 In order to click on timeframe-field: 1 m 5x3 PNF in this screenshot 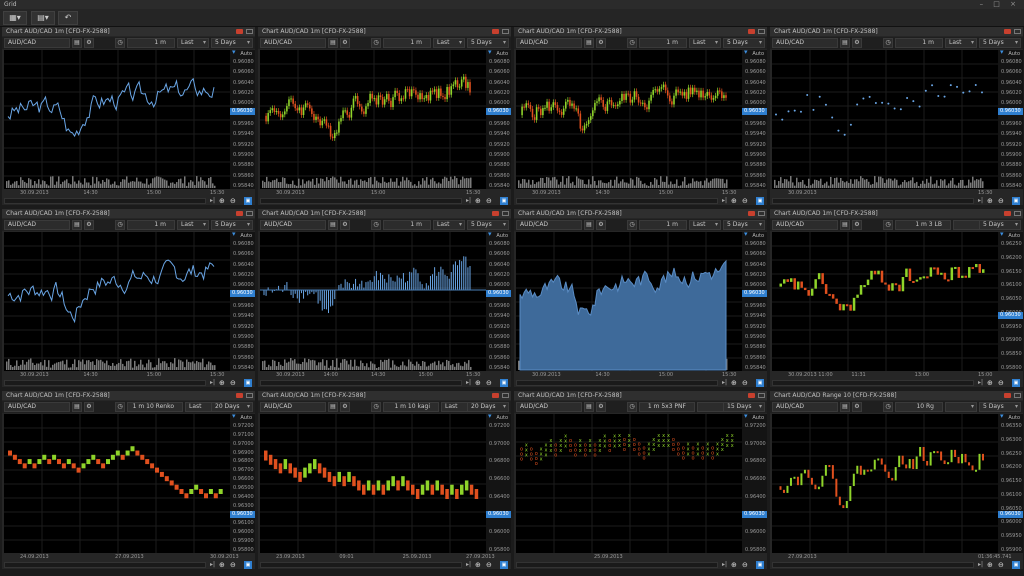, I will do `click(667, 407)`.